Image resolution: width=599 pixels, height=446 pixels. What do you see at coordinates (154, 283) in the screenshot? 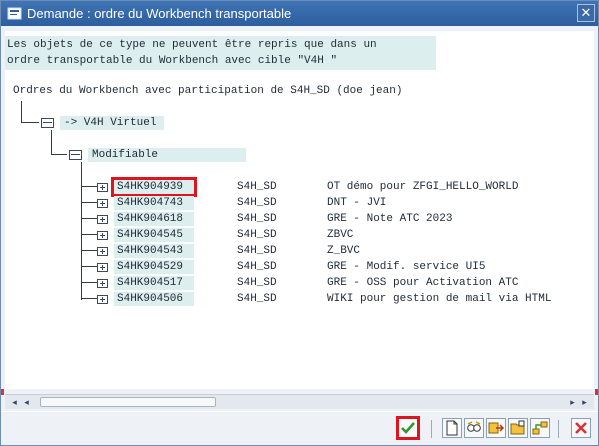
I see `request-id: S4HK904517` at bounding box center [154, 283].